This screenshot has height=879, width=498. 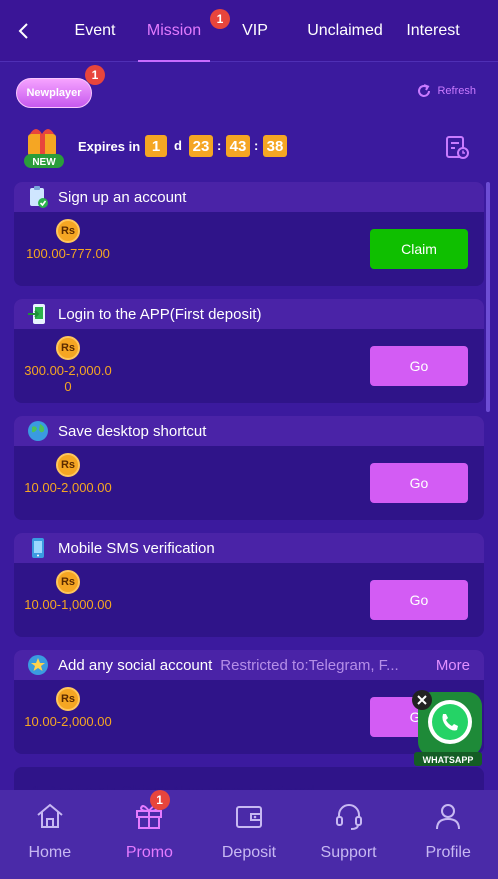 What do you see at coordinates (95, 75) in the screenshot?
I see `newplayer-badge: 1` at bounding box center [95, 75].